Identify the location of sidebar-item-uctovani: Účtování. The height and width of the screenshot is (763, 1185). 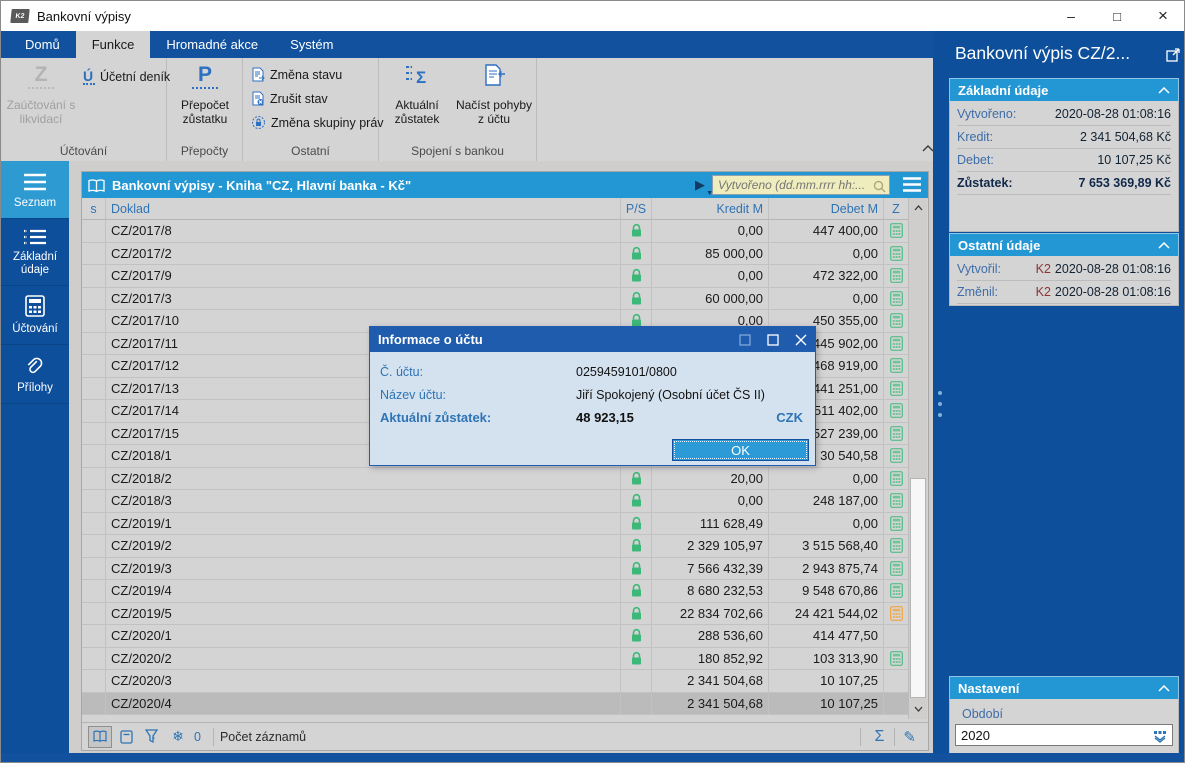
(35, 315).